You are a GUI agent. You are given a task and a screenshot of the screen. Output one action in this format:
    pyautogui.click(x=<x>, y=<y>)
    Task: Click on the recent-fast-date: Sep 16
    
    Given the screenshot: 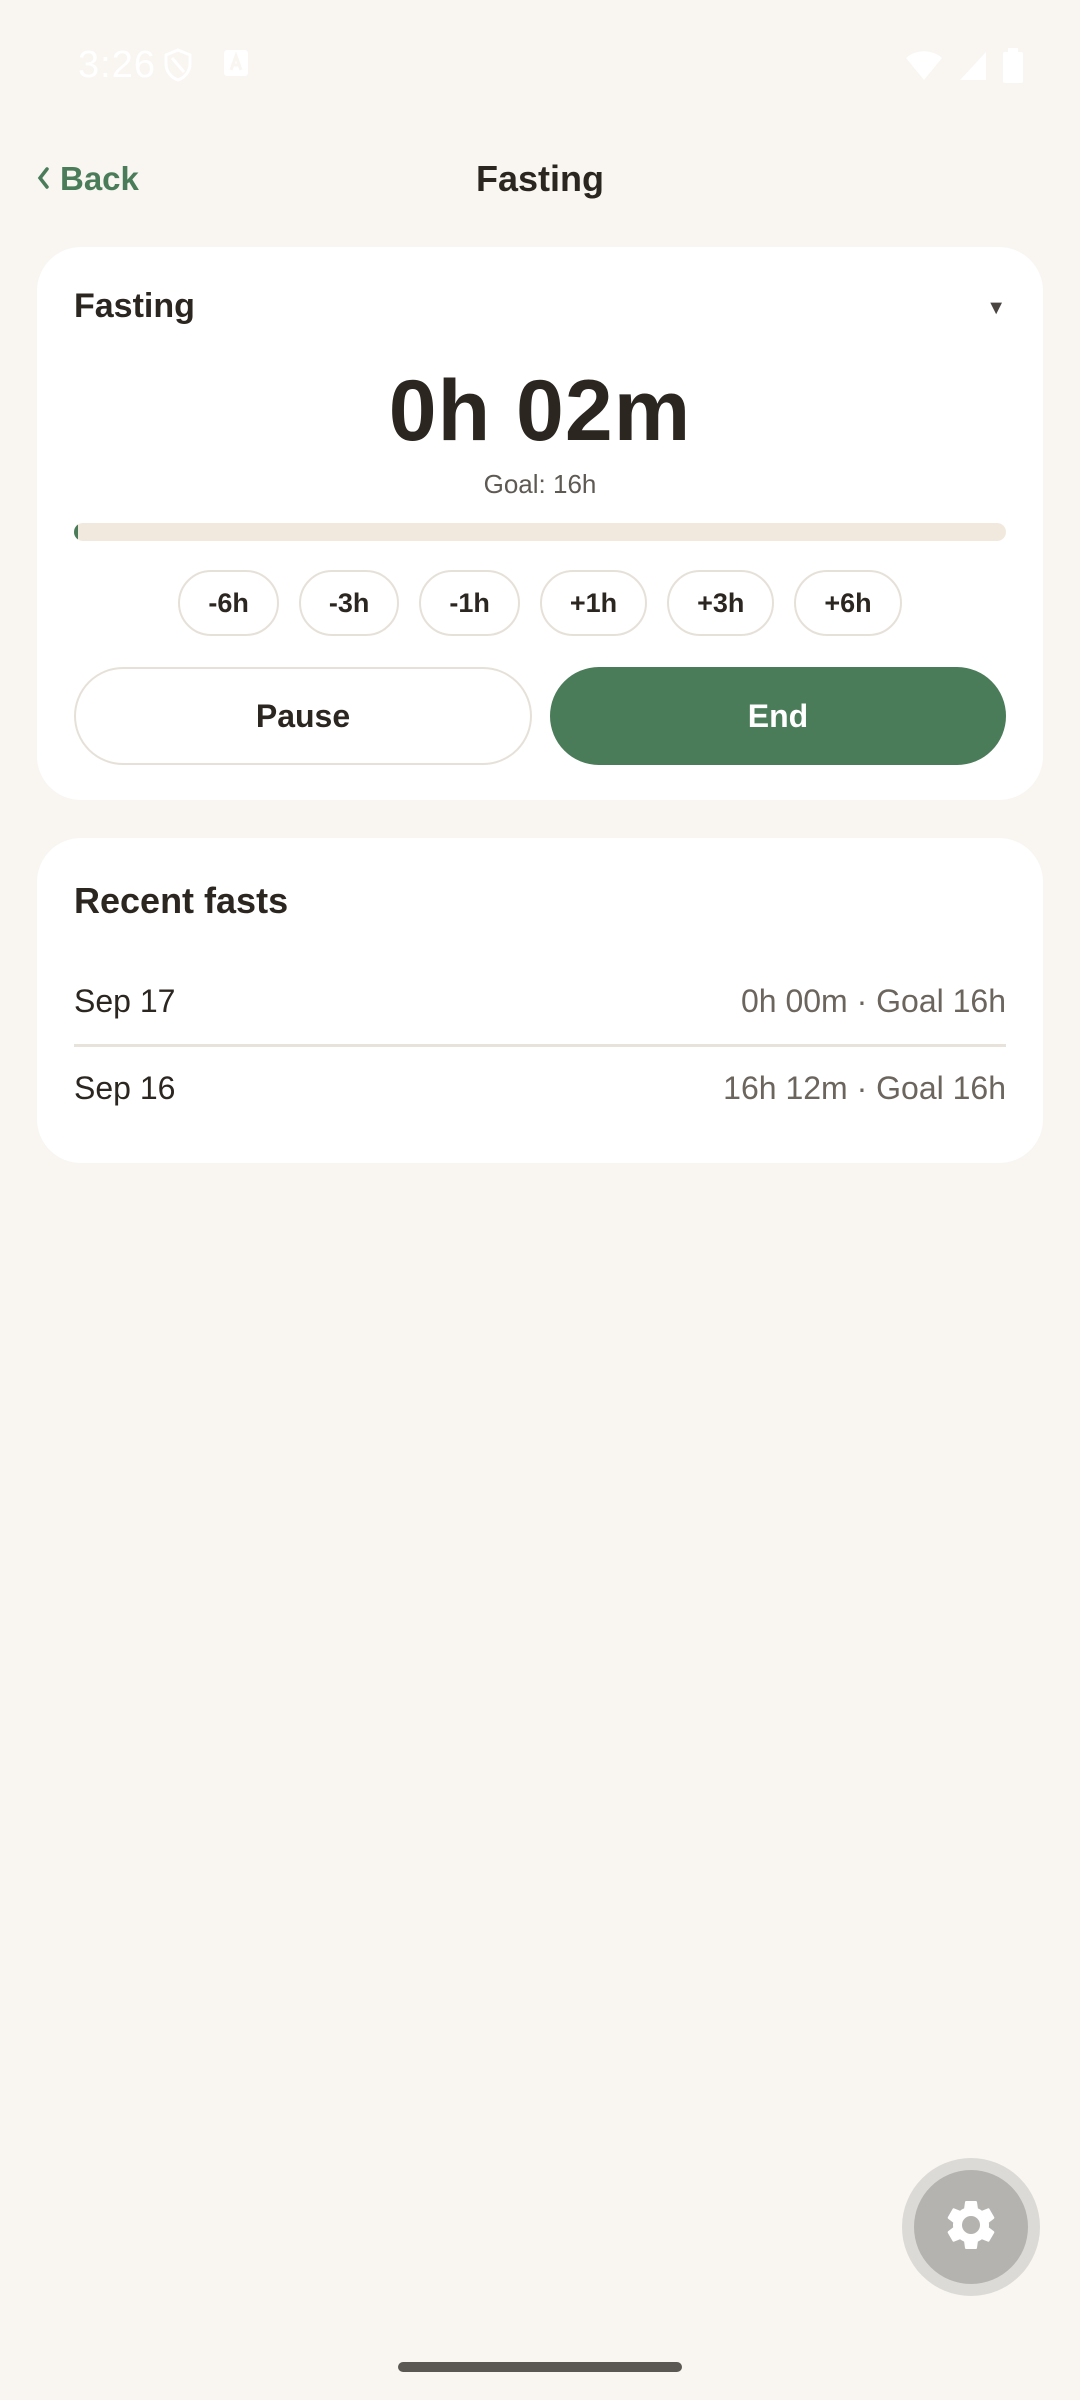 What is the action you would take?
    pyautogui.click(x=125, y=1088)
    